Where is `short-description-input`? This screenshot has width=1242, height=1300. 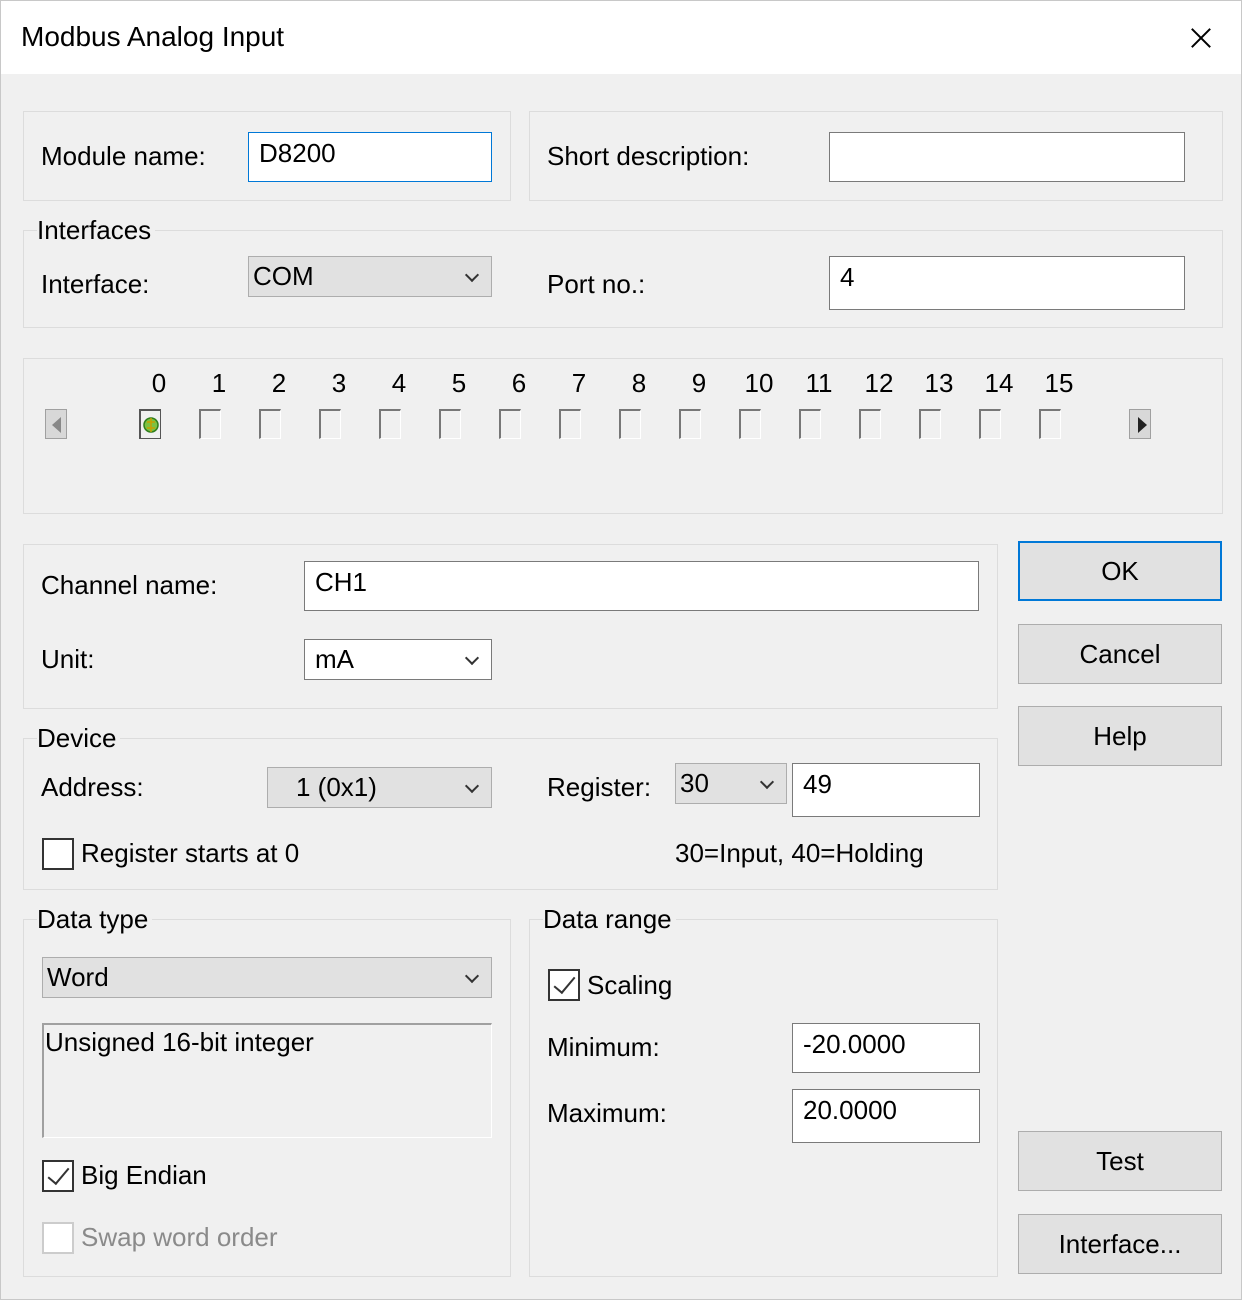
short-description-input is located at coordinates (1007, 157).